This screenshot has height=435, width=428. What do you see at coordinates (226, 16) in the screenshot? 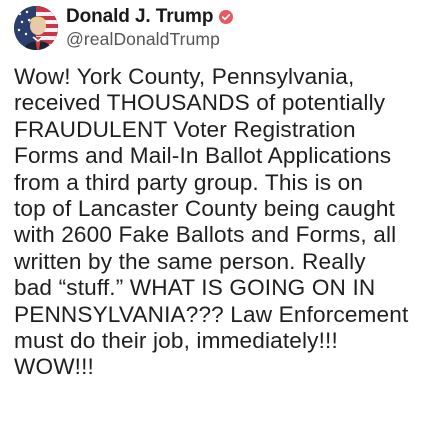
I see `verified-badge-icon` at bounding box center [226, 16].